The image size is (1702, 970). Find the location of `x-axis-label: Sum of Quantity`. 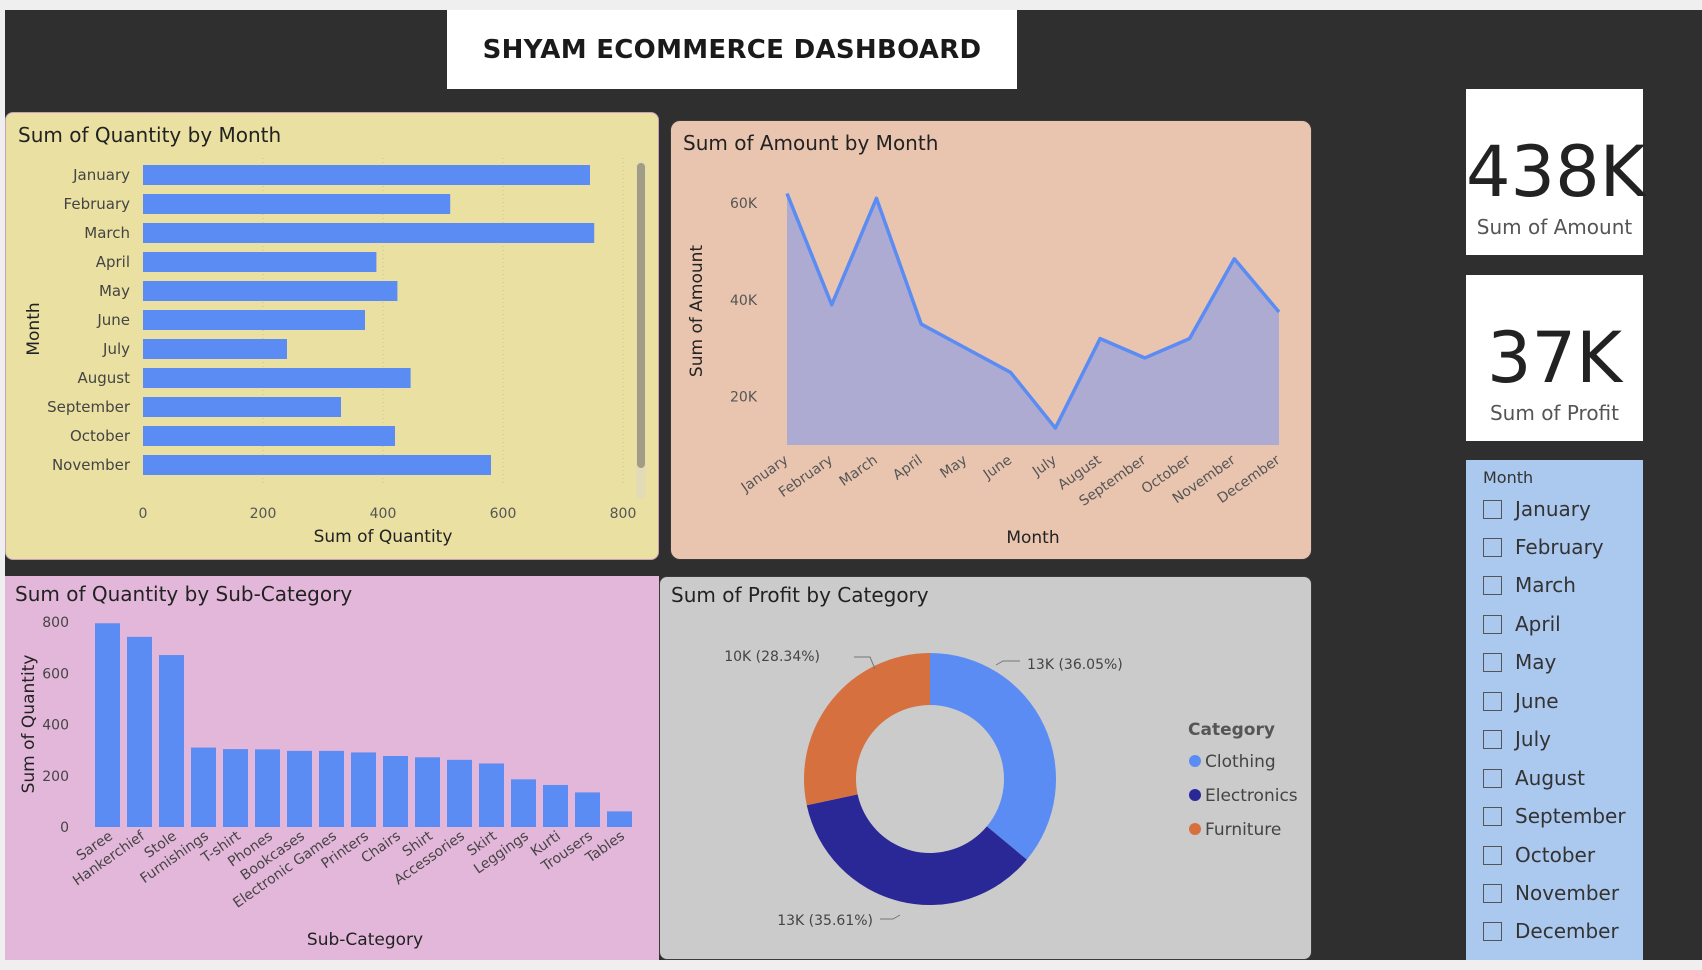

x-axis-label: Sum of Quantity is located at coordinates (383, 537).